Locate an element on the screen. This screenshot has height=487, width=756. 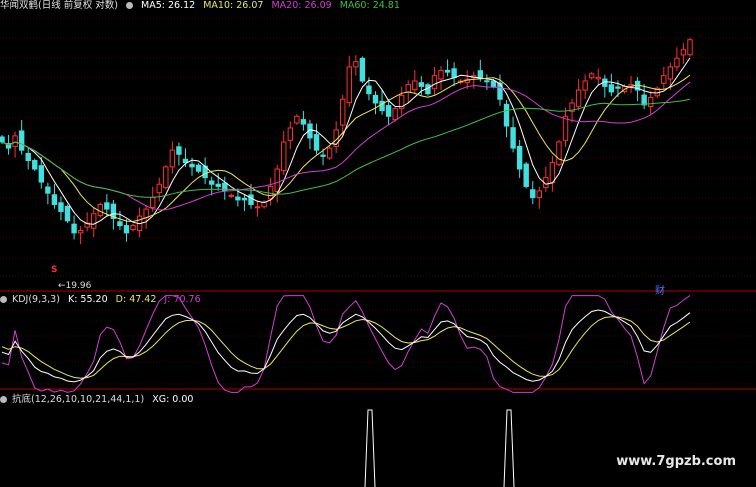
kdj-d-line is located at coordinates (346, 347).